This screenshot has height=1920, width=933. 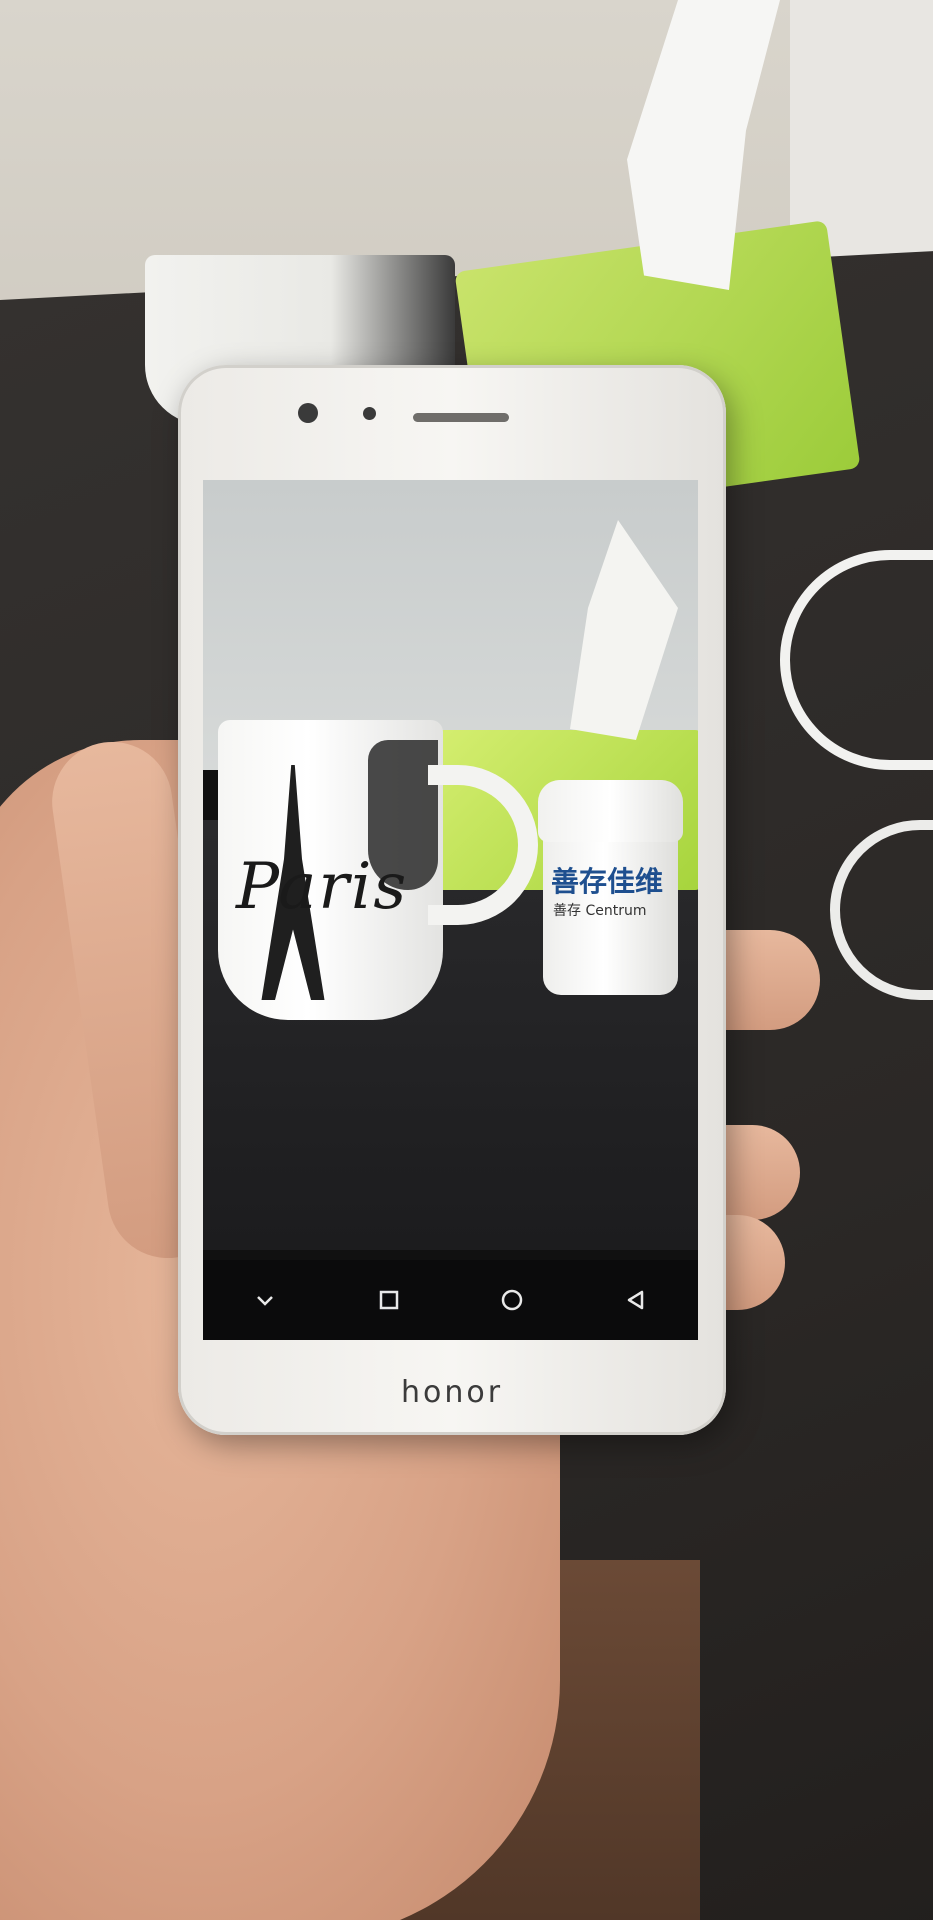 I want to click on hide-navbar-button, so click(x=265, y=1300).